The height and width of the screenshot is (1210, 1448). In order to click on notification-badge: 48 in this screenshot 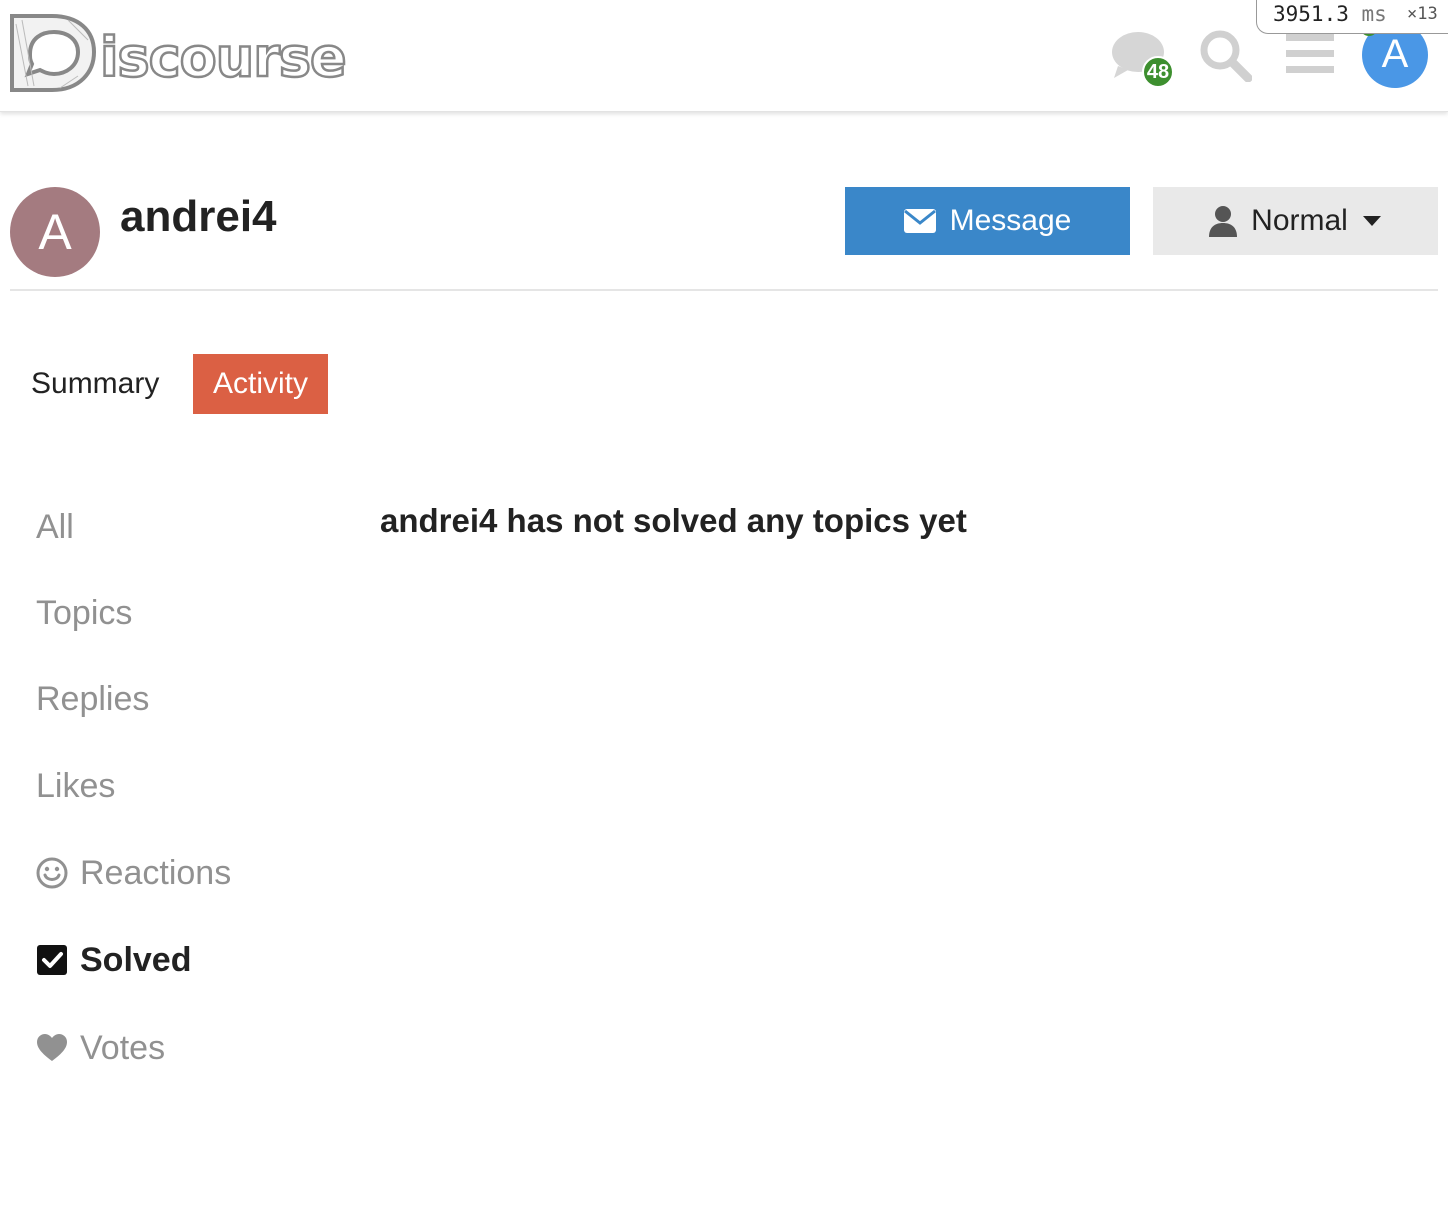, I will do `click(1158, 72)`.